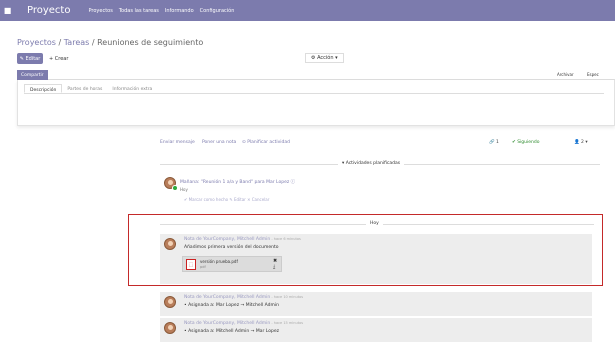  I want to click on edit-button: ✎ Editar, so click(30, 58).